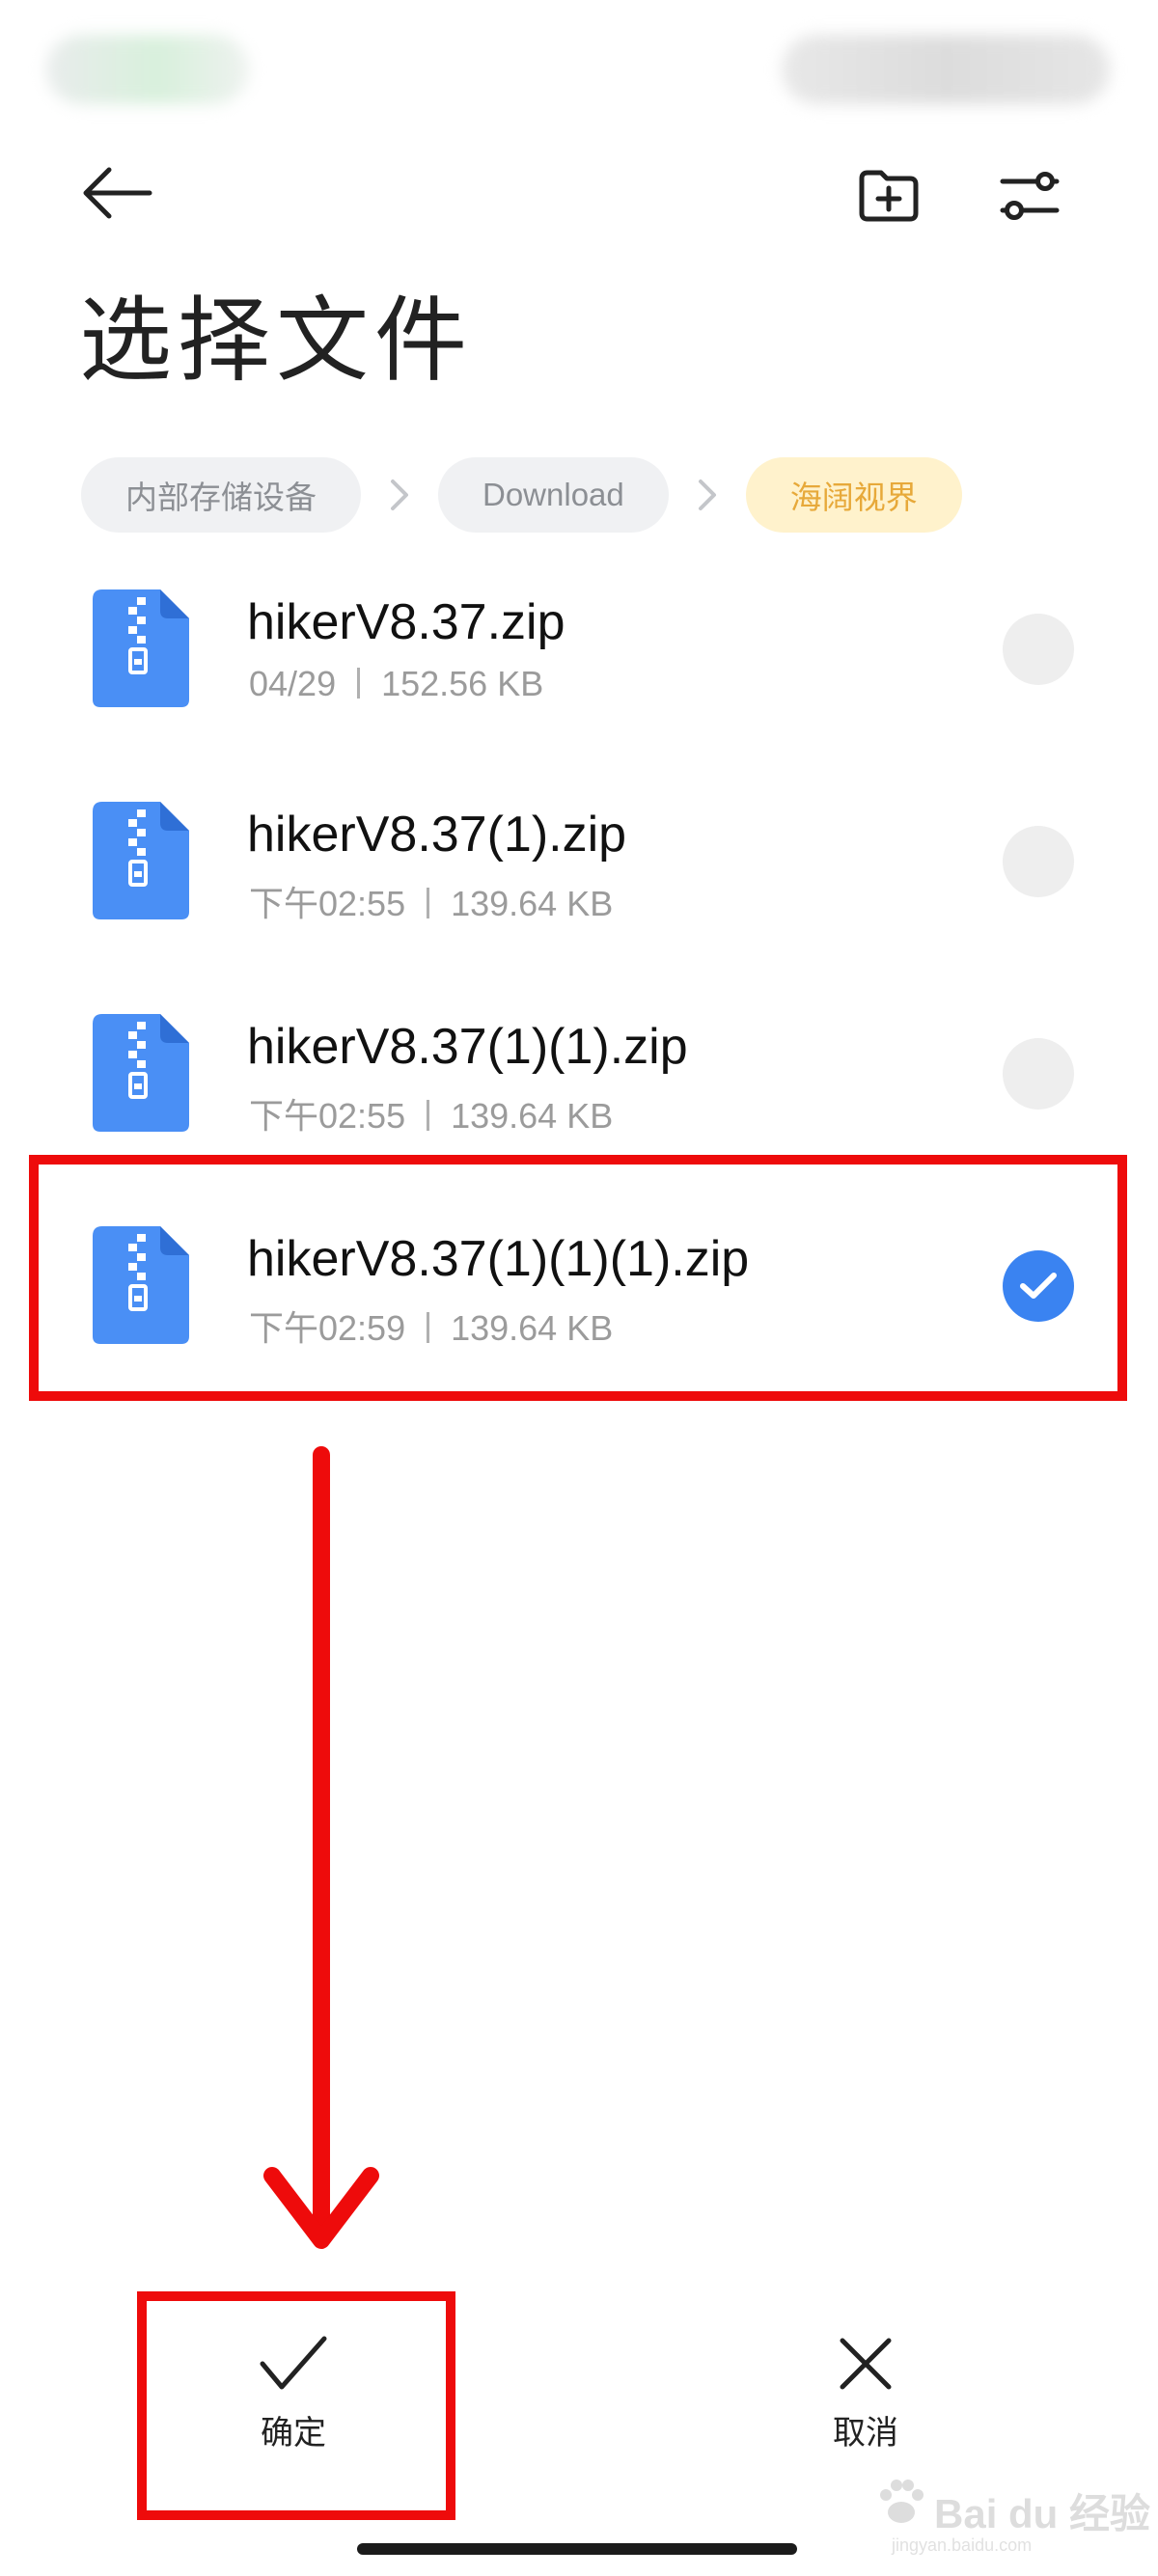 The image size is (1158, 2576). Describe the element at coordinates (293, 683) in the screenshot. I see `file-date: 04/29` at that location.